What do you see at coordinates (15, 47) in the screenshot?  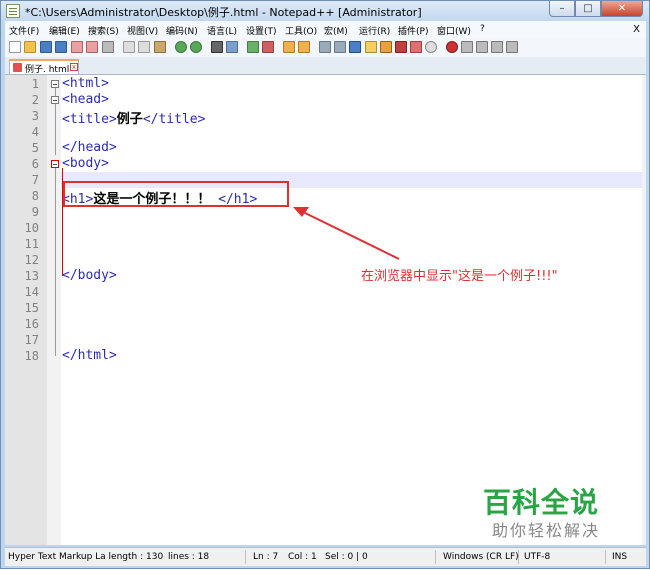 I see `new-file-icon` at bounding box center [15, 47].